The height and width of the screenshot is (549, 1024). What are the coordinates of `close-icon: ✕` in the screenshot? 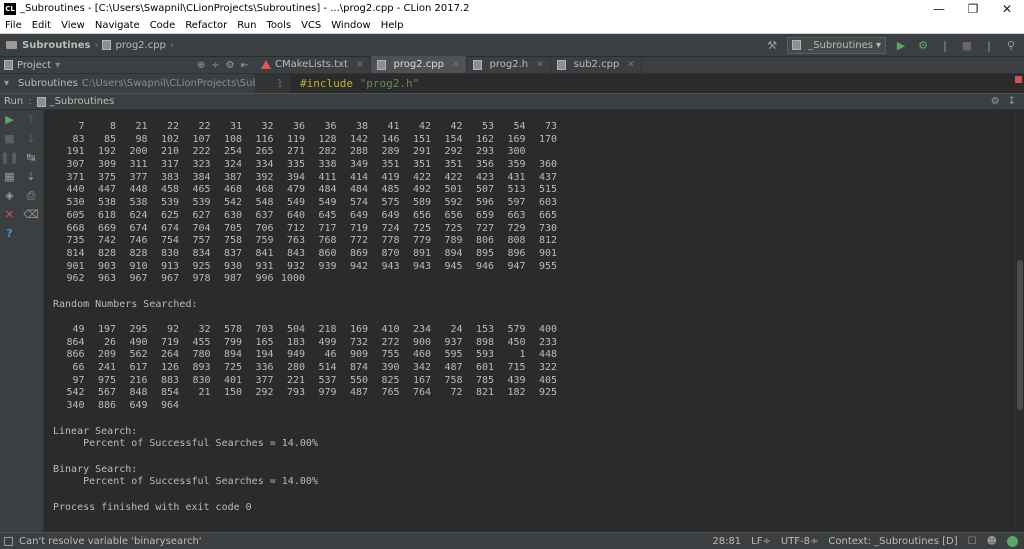 It's located at (9, 214).